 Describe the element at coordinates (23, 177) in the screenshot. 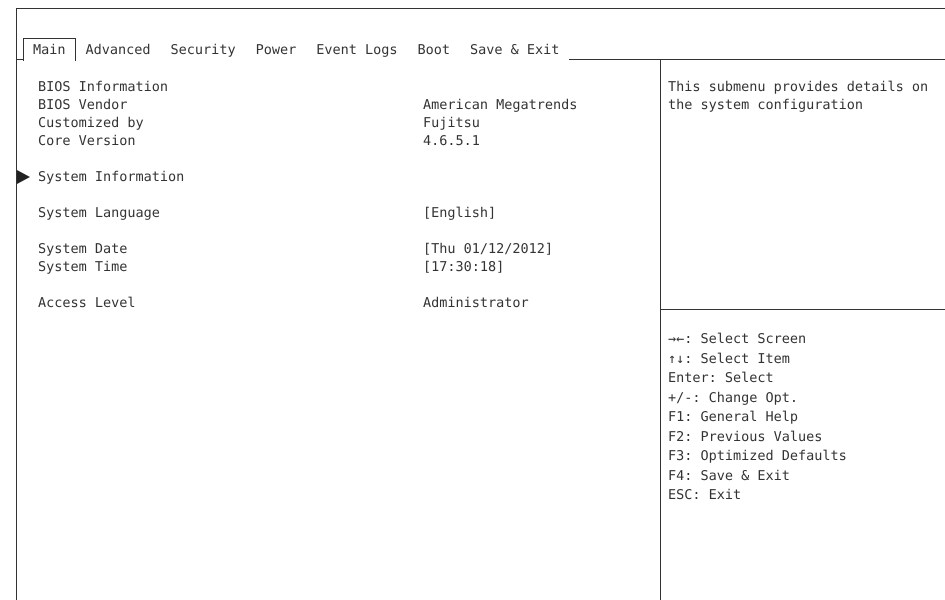

I see `triangle-icon` at that location.